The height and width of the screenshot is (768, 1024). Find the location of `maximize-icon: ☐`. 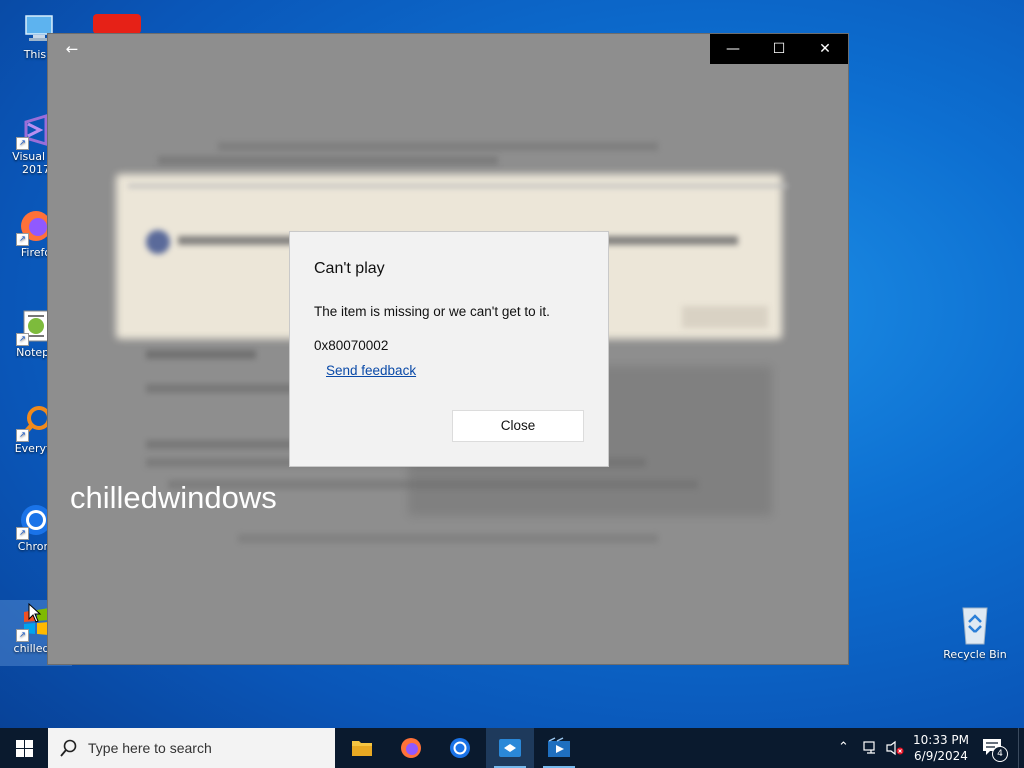

maximize-icon: ☐ is located at coordinates (779, 49).